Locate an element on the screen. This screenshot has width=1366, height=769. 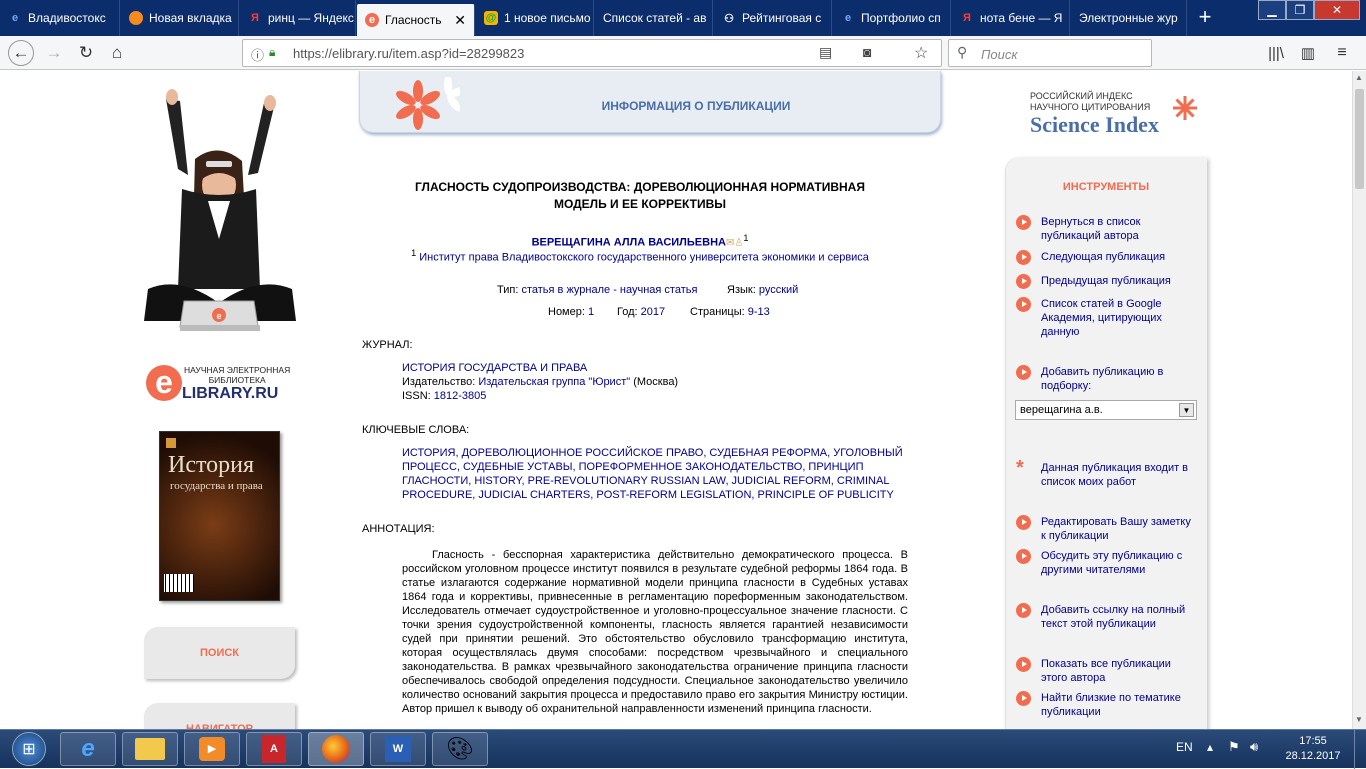
scroll-up-icon: ▲ is located at coordinates (1359, 77).